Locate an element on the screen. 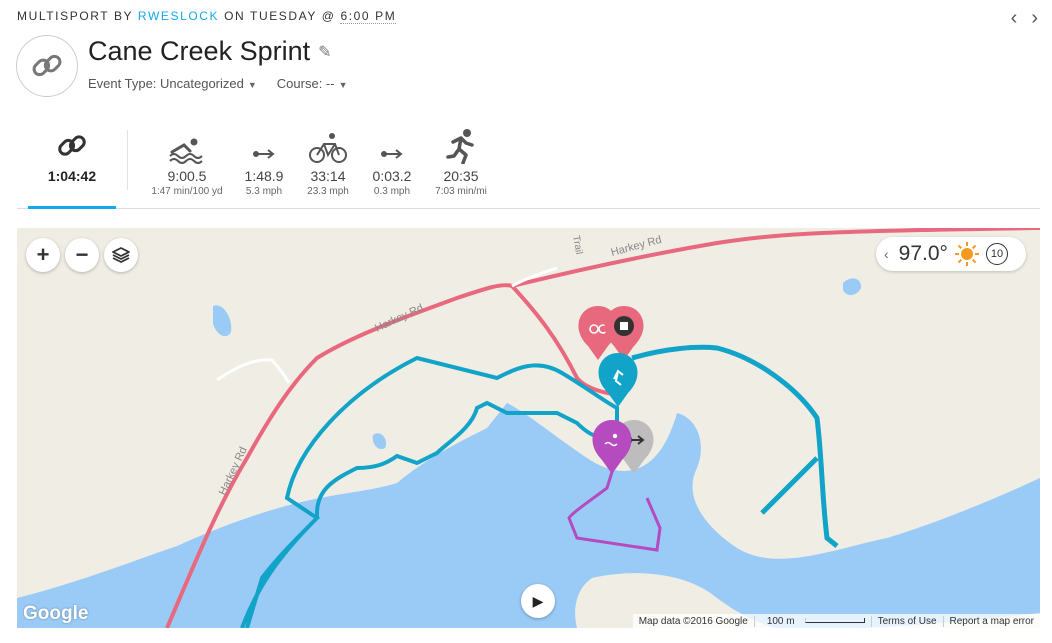  zoom-out-button: − is located at coordinates (82, 255).